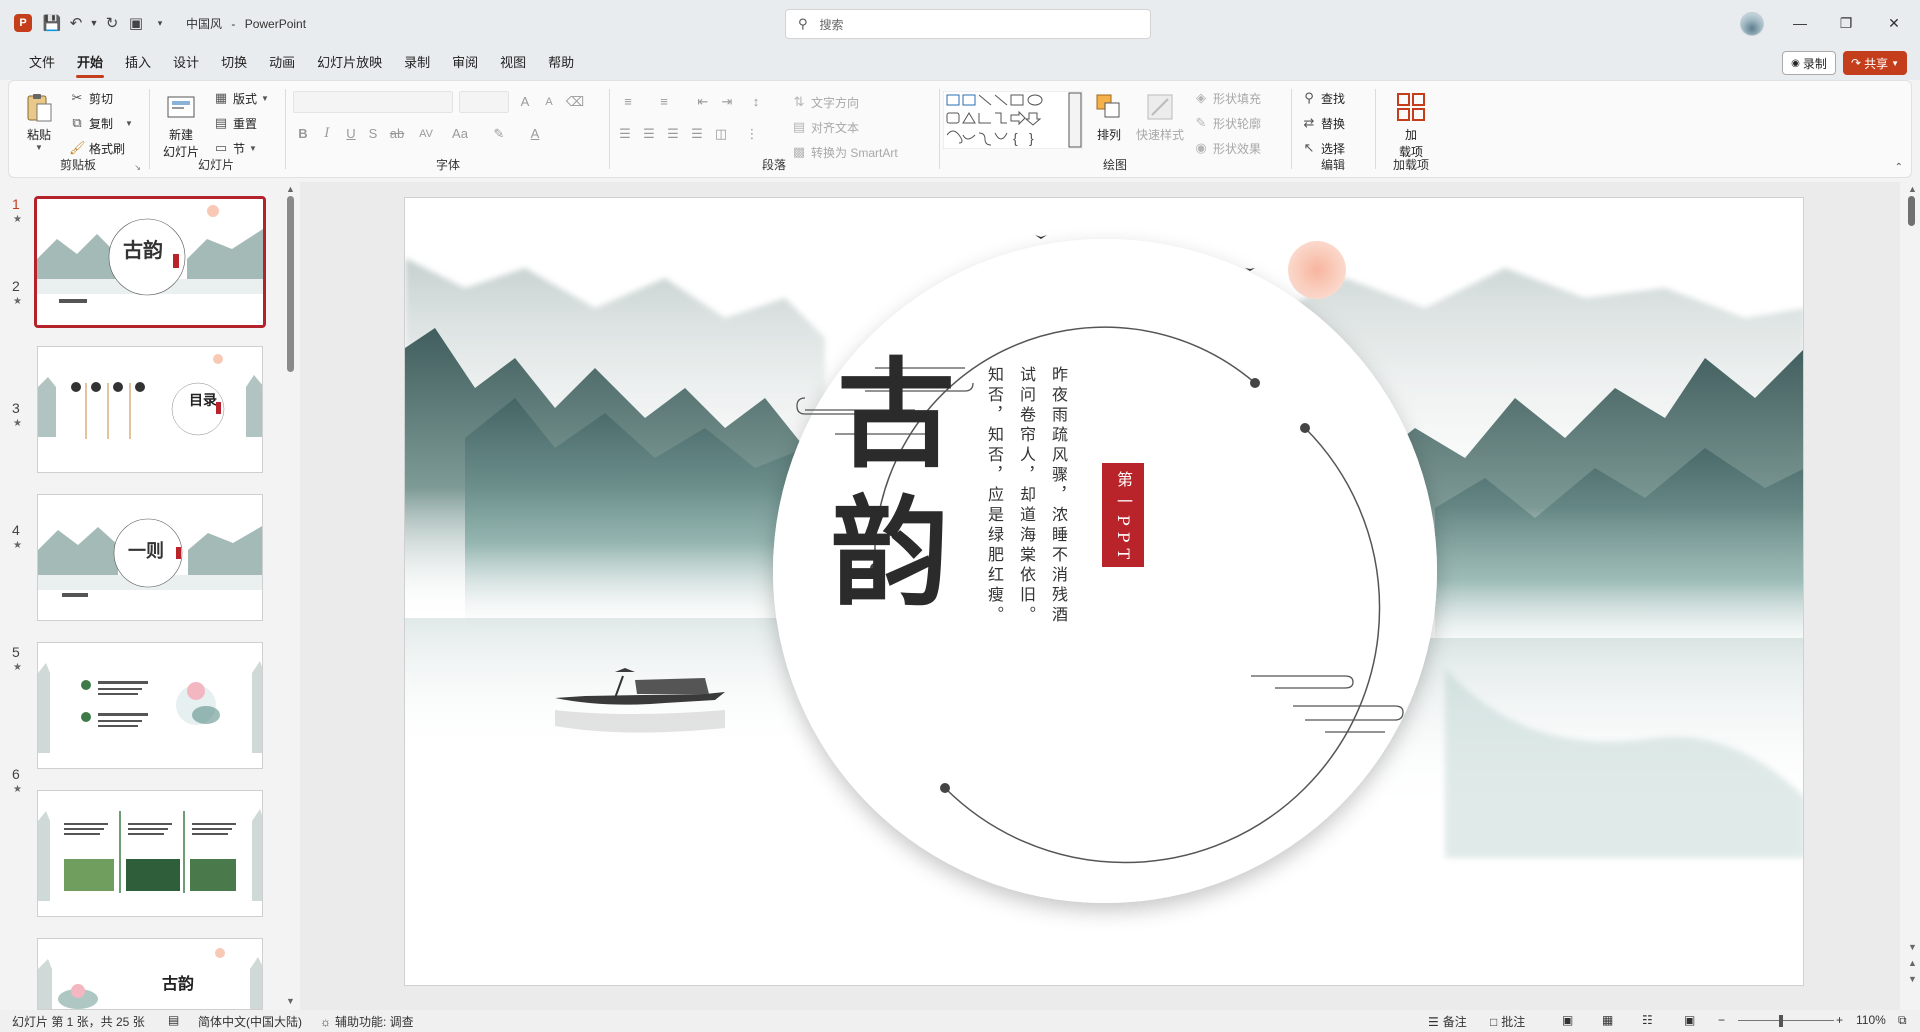 This screenshot has height=1032, width=1920. Describe the element at coordinates (465, 63) in the screenshot. I see `tab-review: 审阅` at that location.